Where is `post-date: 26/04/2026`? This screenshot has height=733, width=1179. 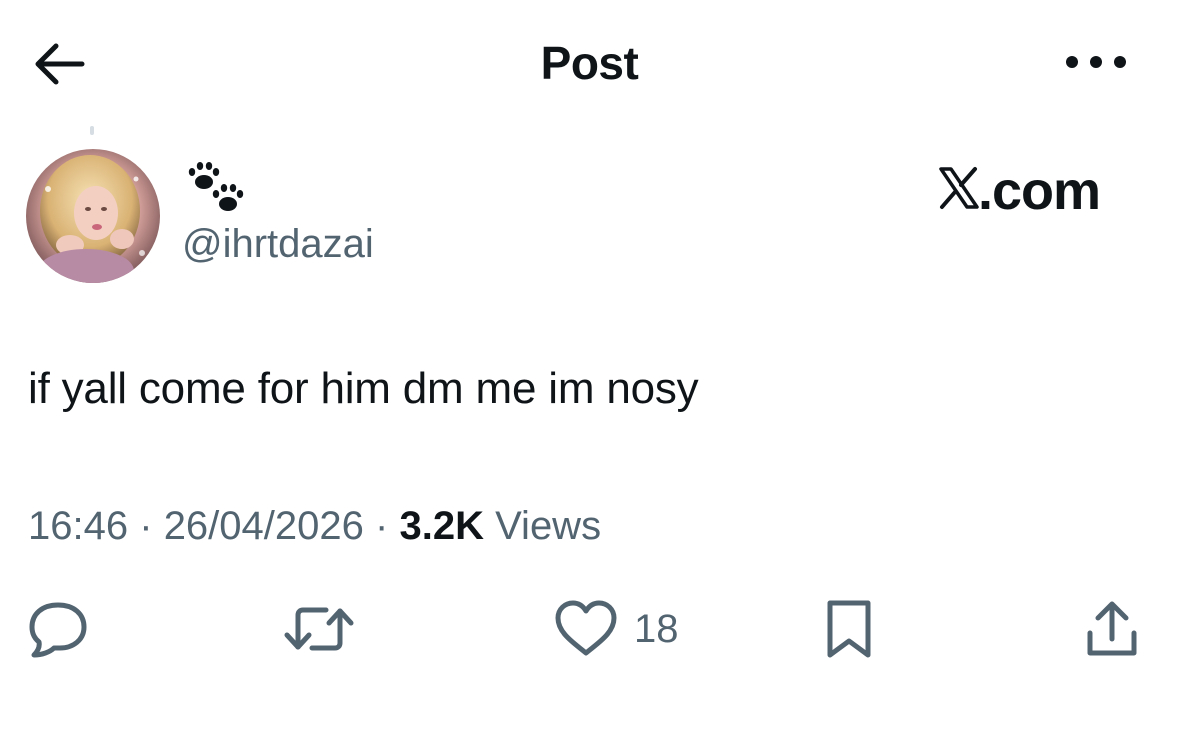
post-date: 26/04/2026 is located at coordinates (263, 526).